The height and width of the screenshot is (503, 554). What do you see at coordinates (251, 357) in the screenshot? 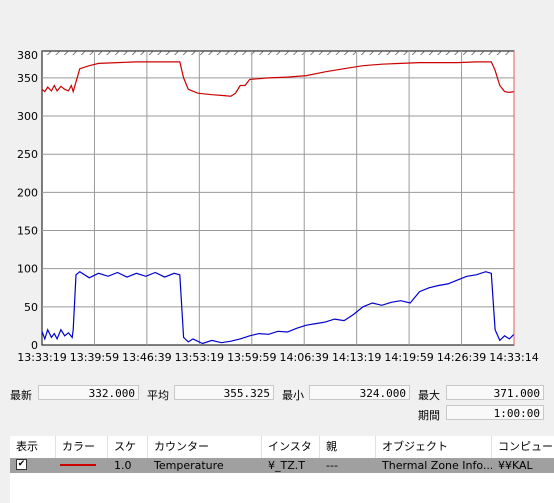
I see `x-tick-label: 13:59:59` at bounding box center [251, 357].